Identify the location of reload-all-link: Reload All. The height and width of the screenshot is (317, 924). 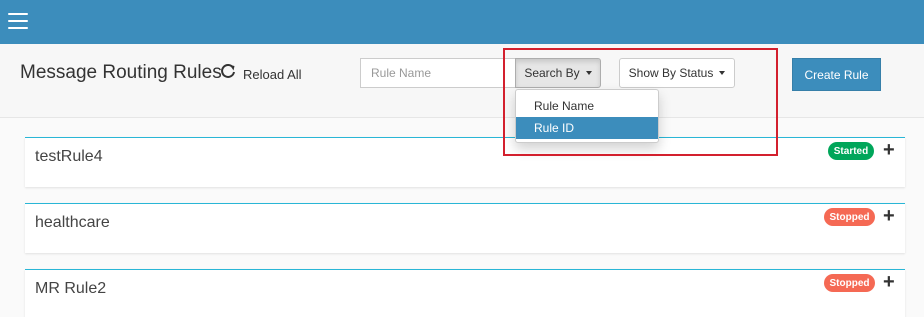
(272, 74).